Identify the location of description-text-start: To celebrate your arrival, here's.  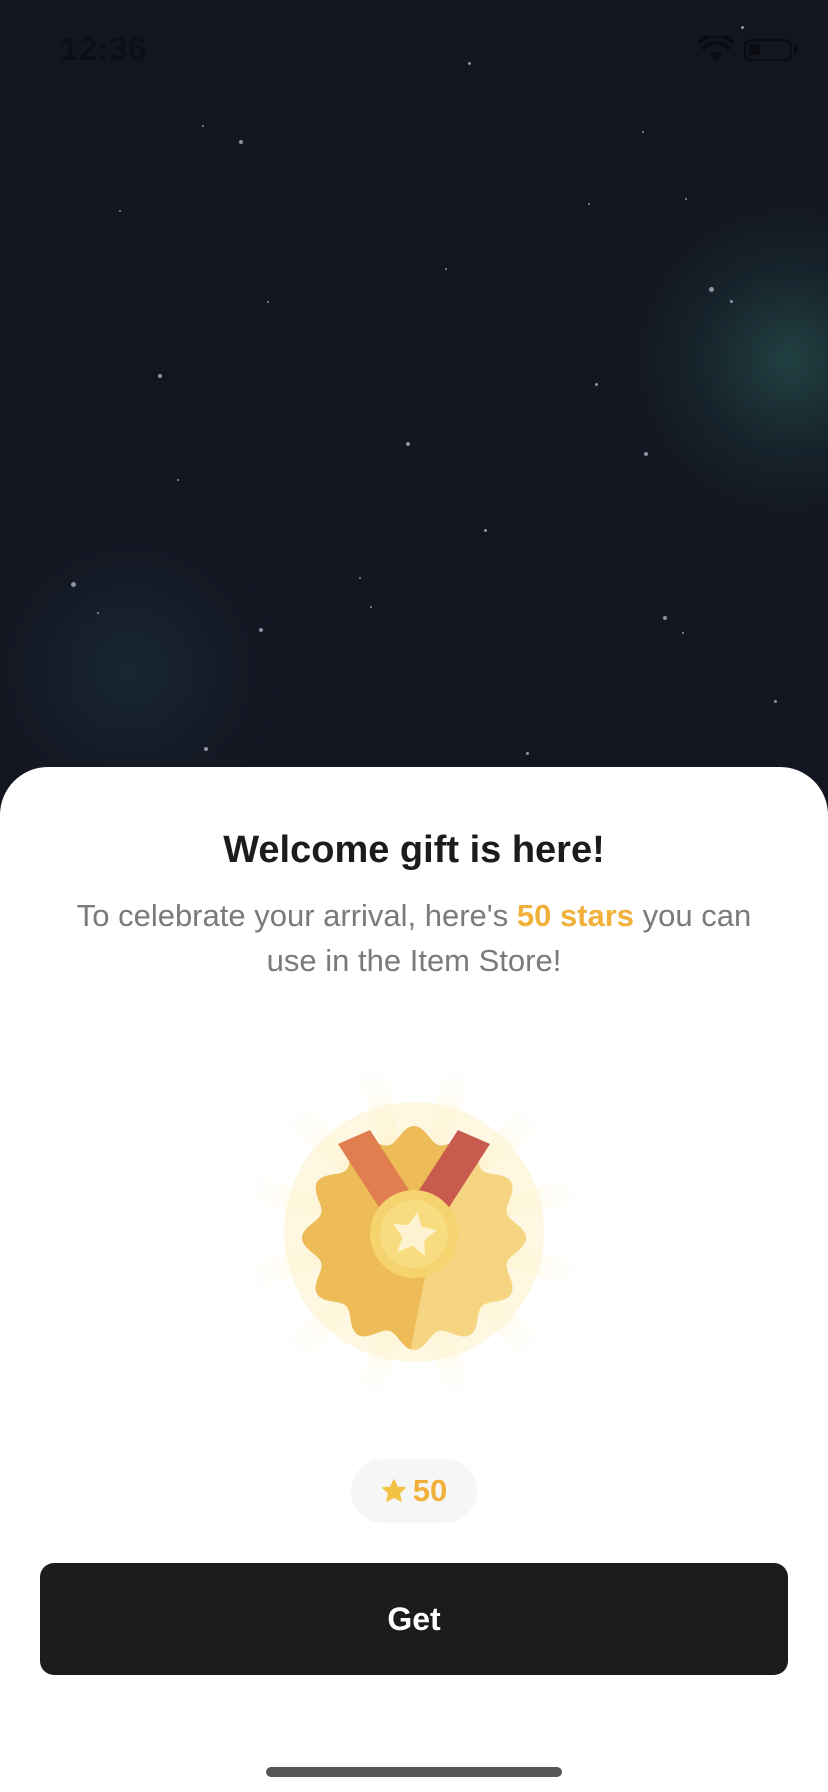
(296, 915).